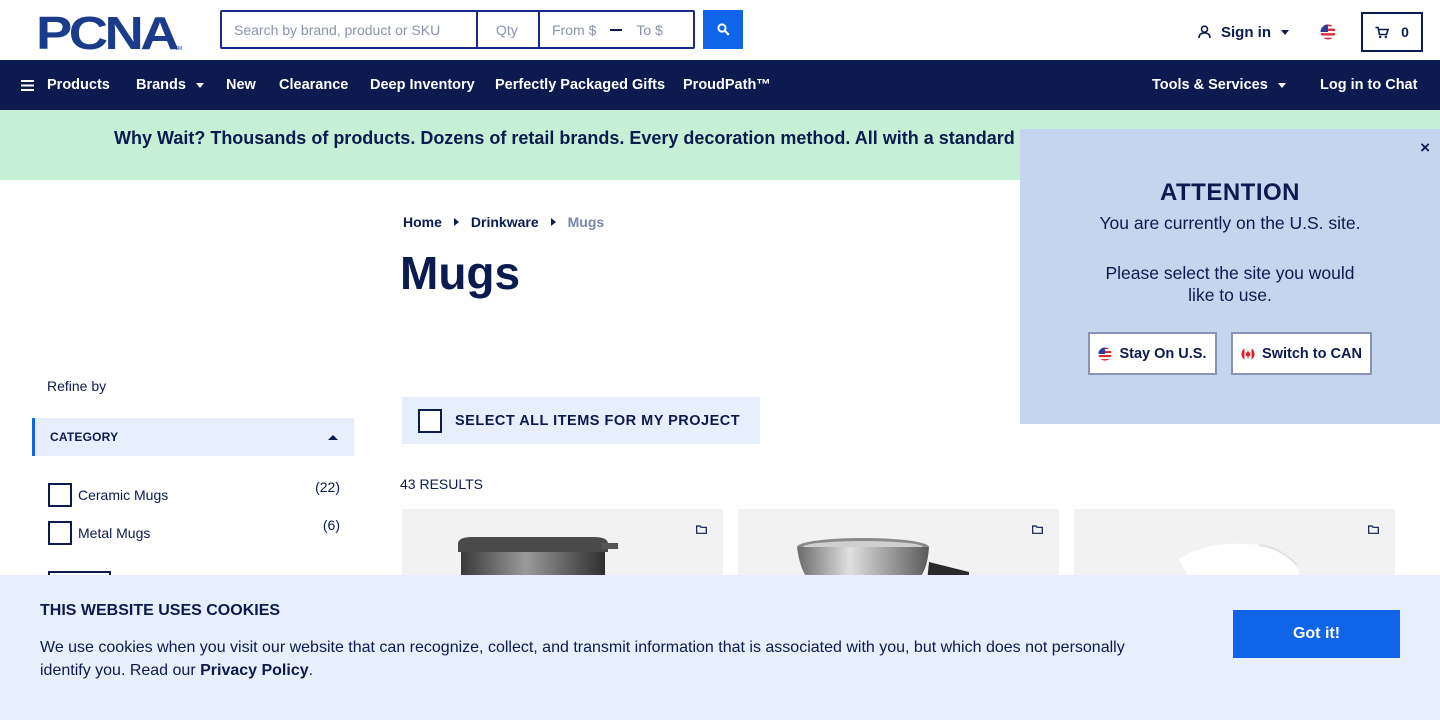  What do you see at coordinates (194, 493) in the screenshot?
I see `category-option-ceramic-mugs: Ceramic Mugs (22)` at bounding box center [194, 493].